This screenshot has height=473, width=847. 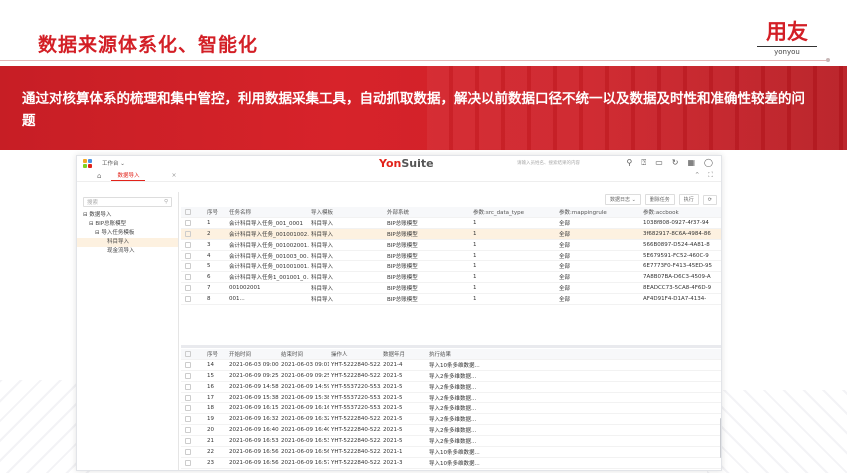 What do you see at coordinates (659, 163) in the screenshot?
I see `message-icon: ▭` at bounding box center [659, 163].